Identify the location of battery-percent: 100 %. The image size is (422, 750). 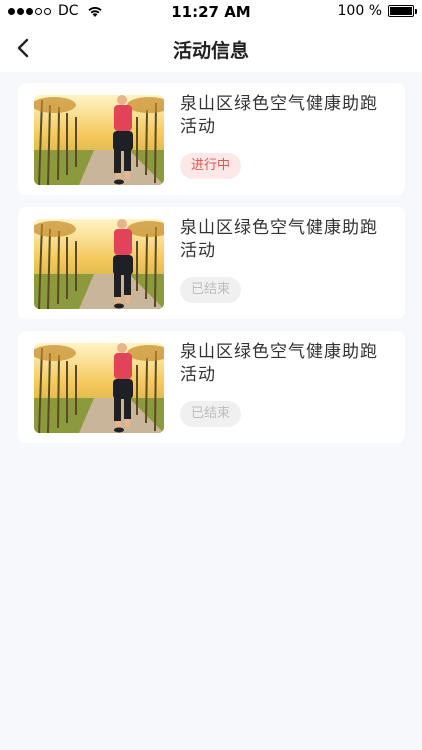
(359, 11).